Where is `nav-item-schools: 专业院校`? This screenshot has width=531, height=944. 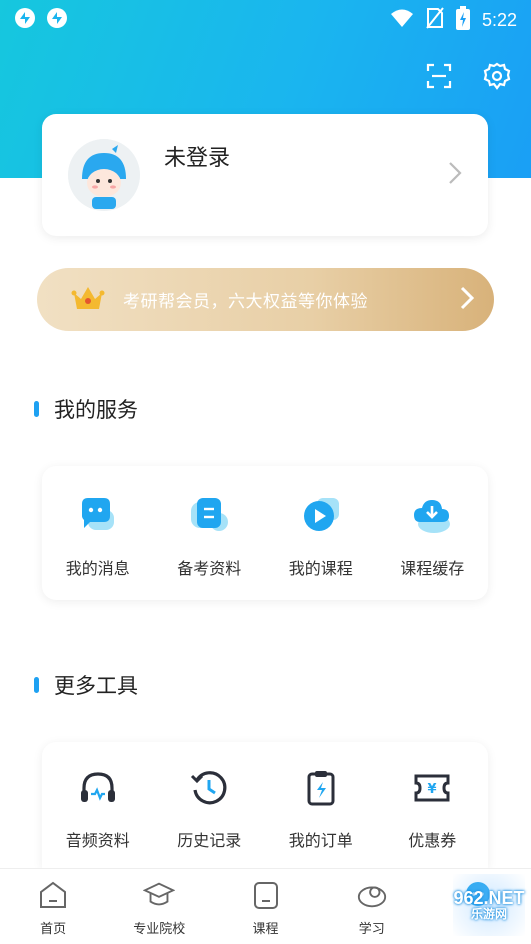
nav-item-schools: 专业院校 is located at coordinates (159, 906).